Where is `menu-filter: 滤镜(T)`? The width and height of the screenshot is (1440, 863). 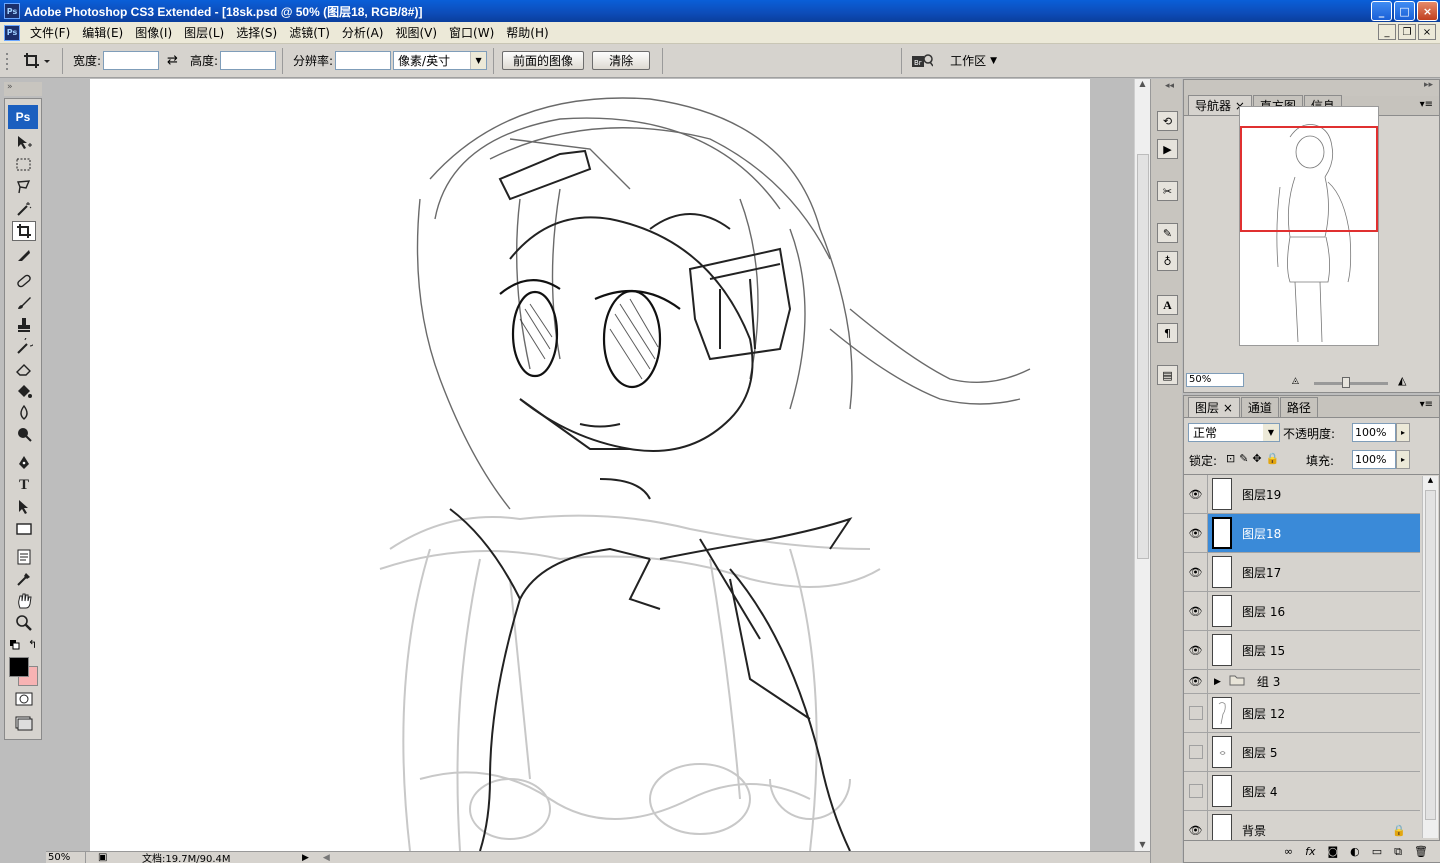 menu-filter: 滤镜(T) is located at coordinates (309, 32).